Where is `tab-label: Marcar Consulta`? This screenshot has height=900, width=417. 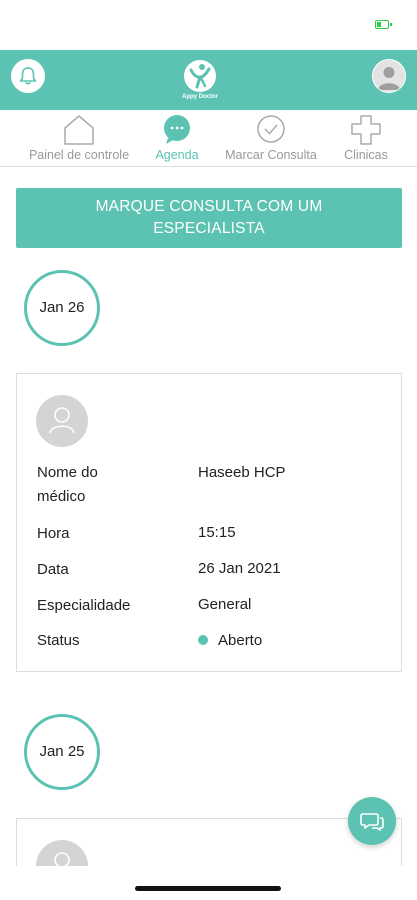 tab-label: Marcar Consulta is located at coordinates (271, 155).